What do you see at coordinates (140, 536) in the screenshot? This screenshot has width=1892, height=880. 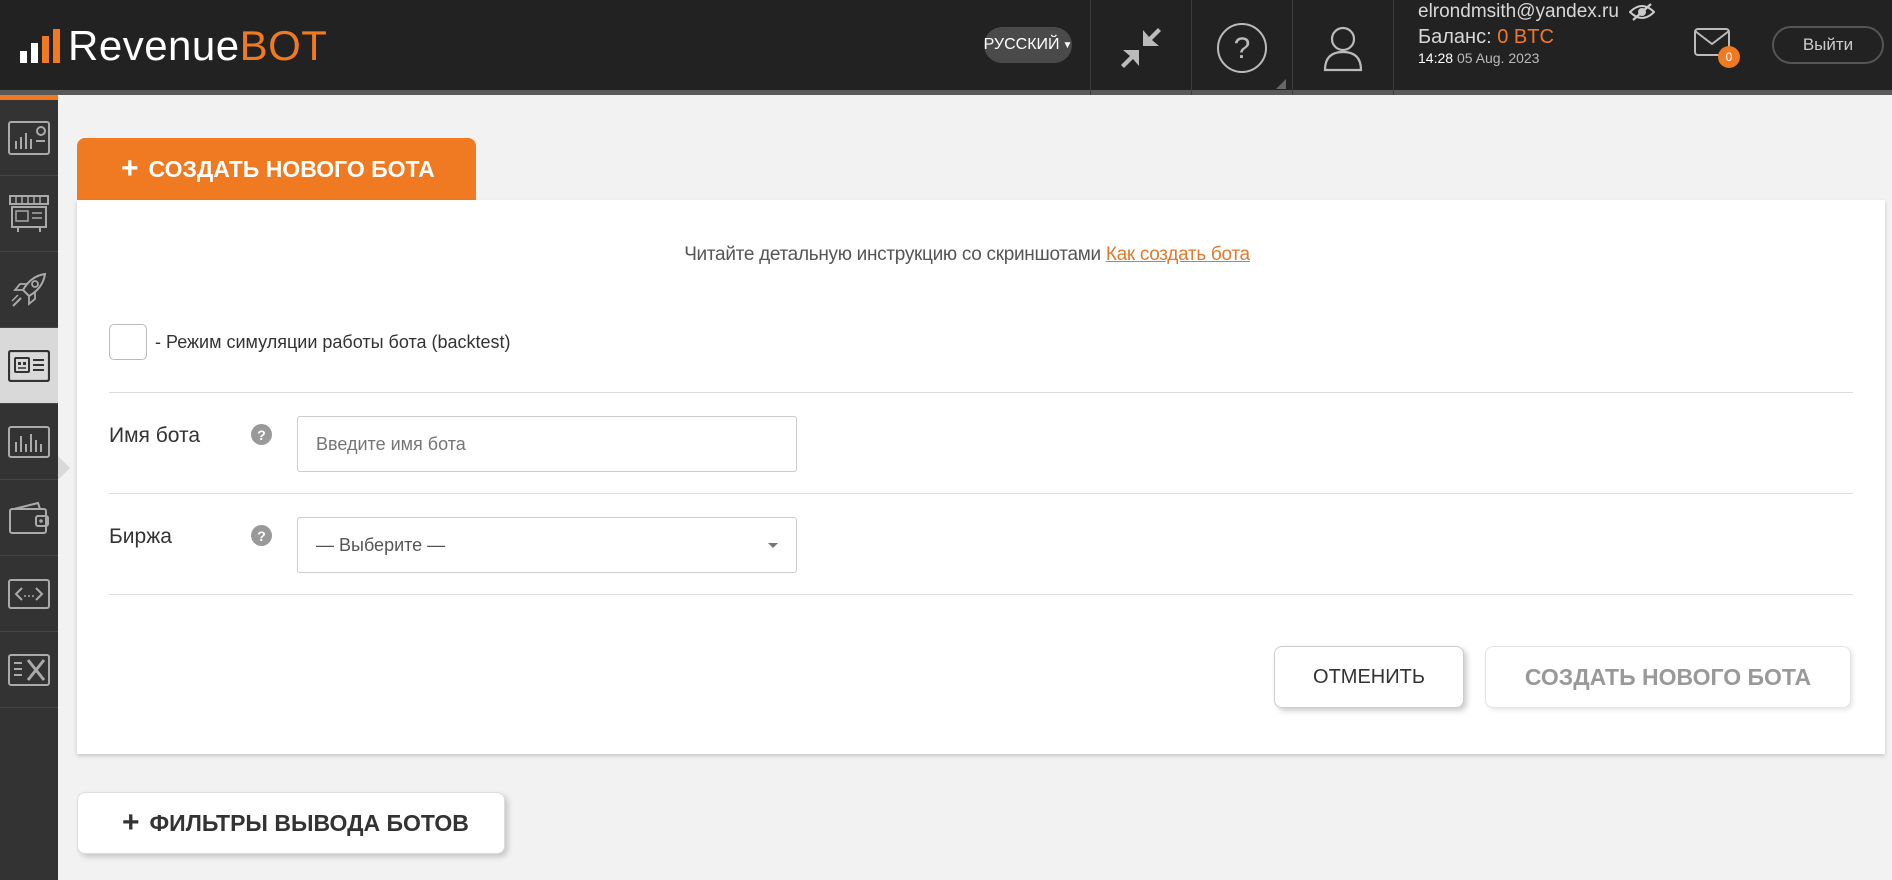 I see `exchange-label: Биржа` at bounding box center [140, 536].